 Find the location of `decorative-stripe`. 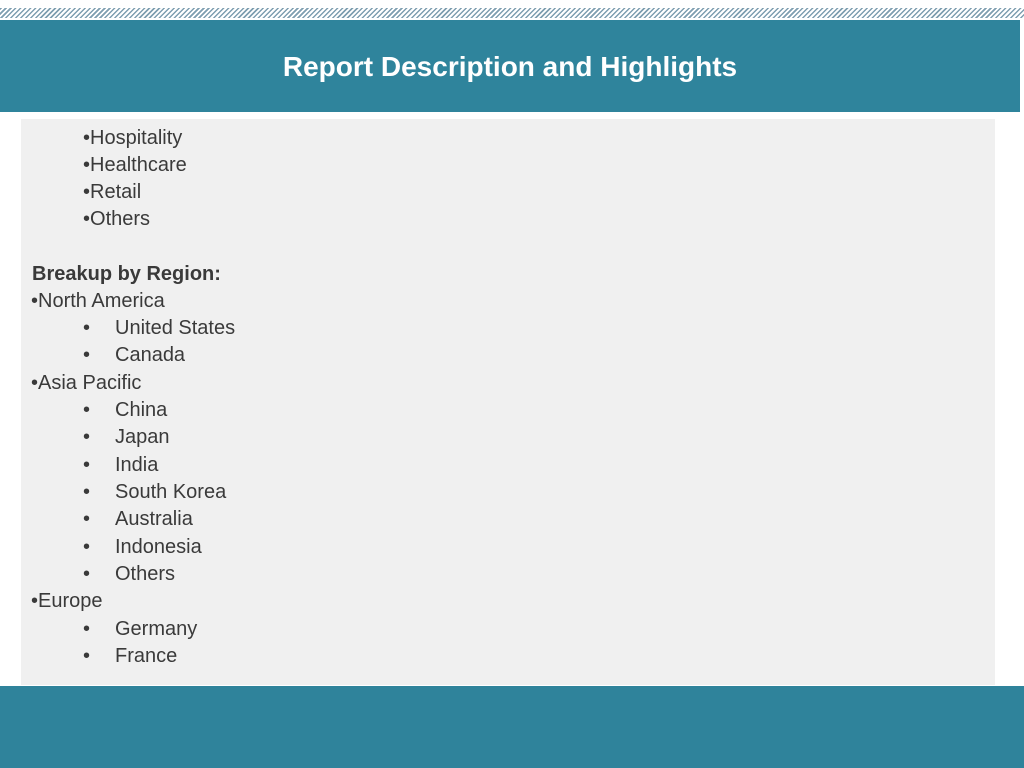

decorative-stripe is located at coordinates (512, 13).